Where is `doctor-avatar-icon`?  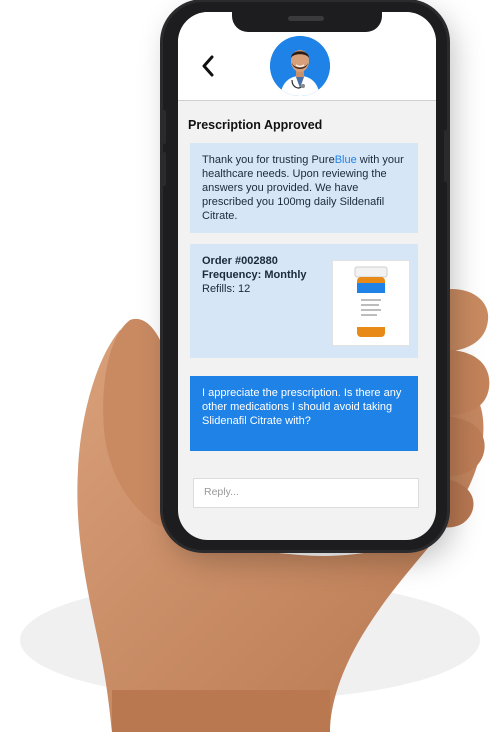 doctor-avatar-icon is located at coordinates (300, 66).